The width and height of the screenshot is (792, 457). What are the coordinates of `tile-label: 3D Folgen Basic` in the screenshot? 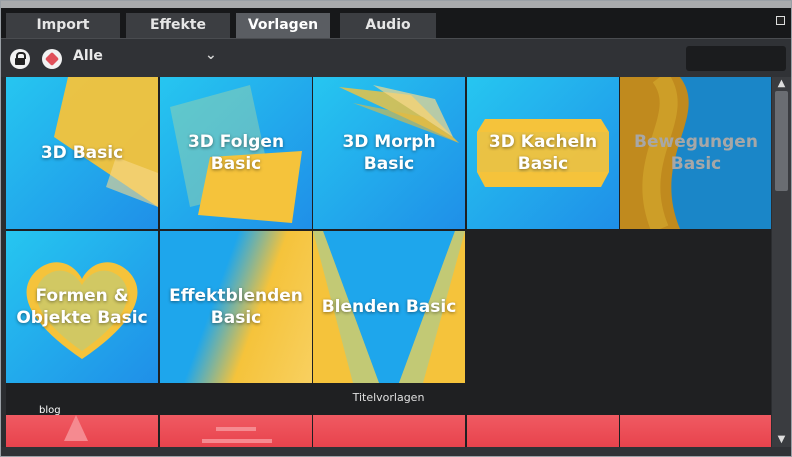 It's located at (236, 153).